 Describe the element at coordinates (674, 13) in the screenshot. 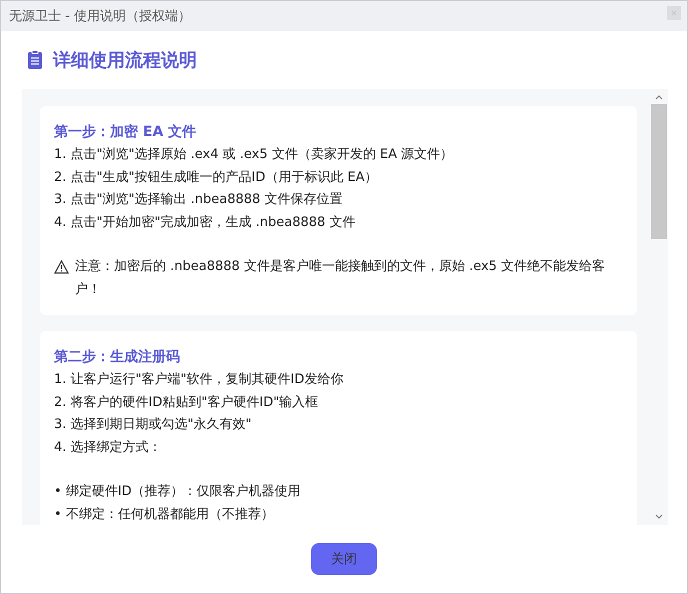

I see `close-icon` at that location.